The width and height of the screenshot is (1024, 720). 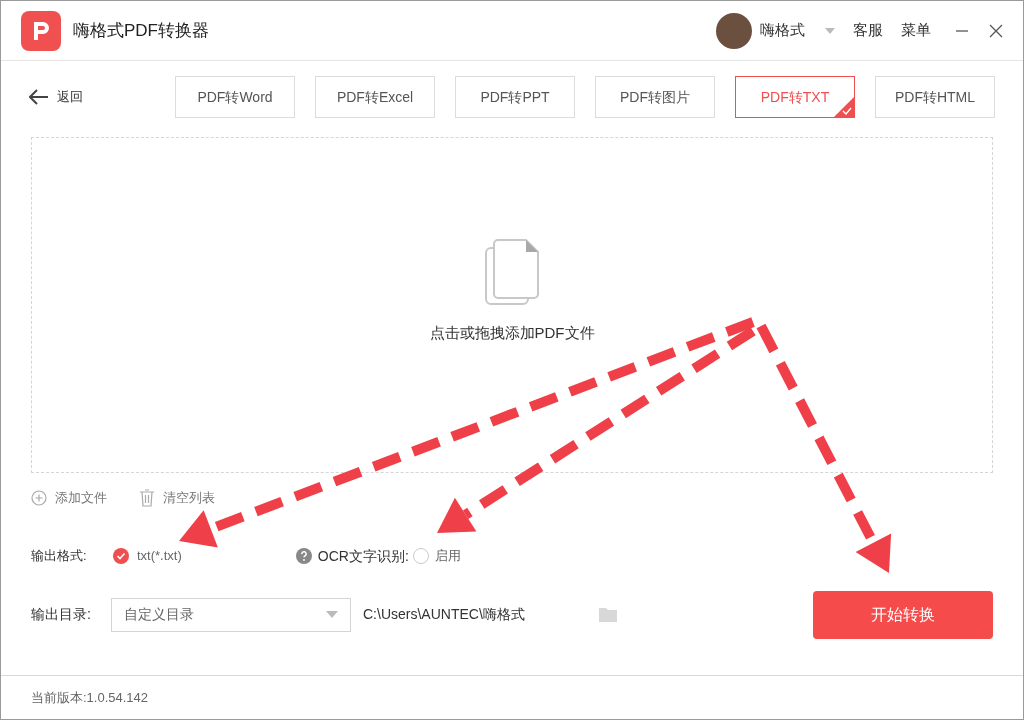 I want to click on start-convert-button: 开始转换, so click(x=903, y=614).